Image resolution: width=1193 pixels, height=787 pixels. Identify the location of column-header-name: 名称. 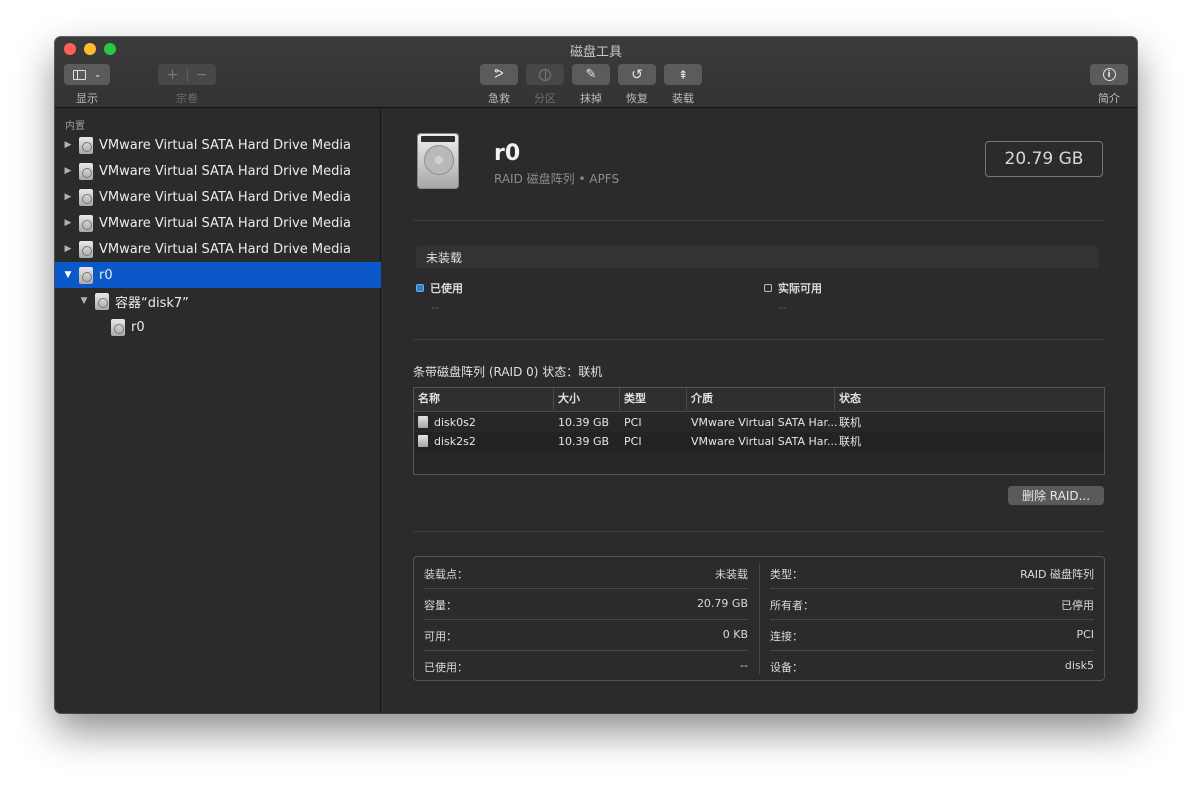
(484, 399).